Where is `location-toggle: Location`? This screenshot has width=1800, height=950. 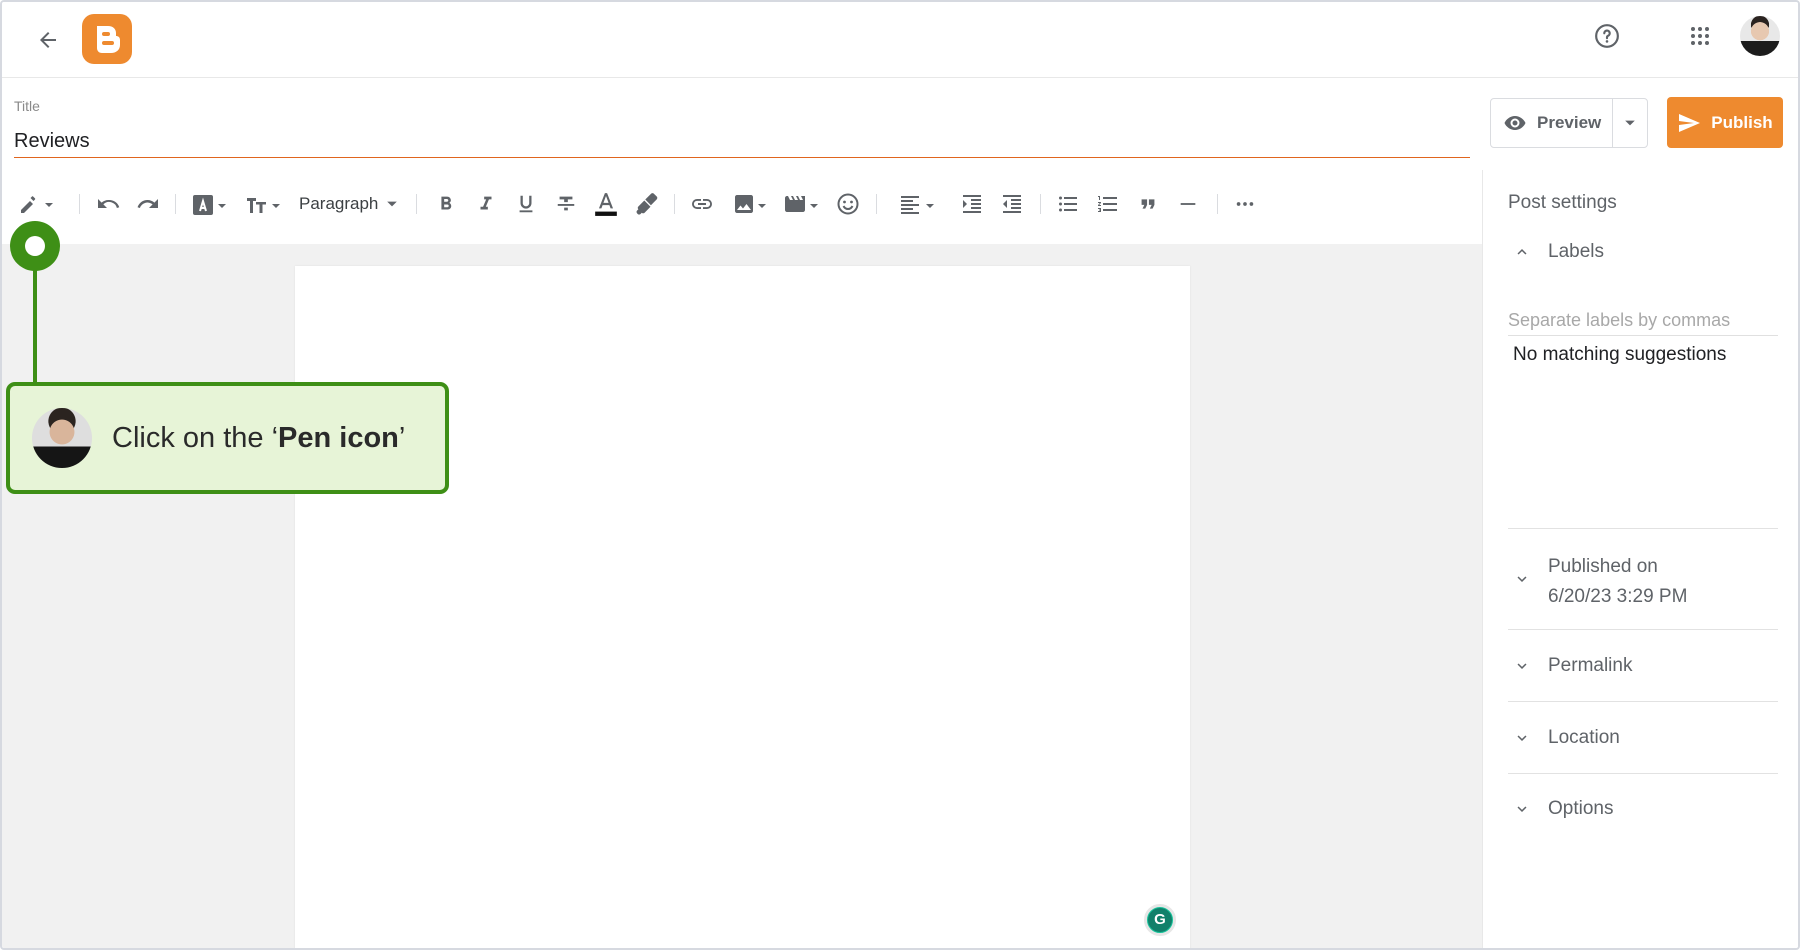 location-toggle: Location is located at coordinates (1564, 738).